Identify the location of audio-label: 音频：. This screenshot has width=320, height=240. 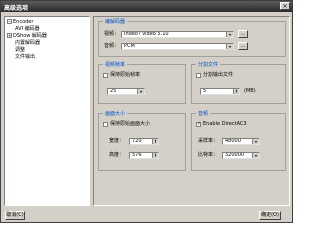
(112, 46).